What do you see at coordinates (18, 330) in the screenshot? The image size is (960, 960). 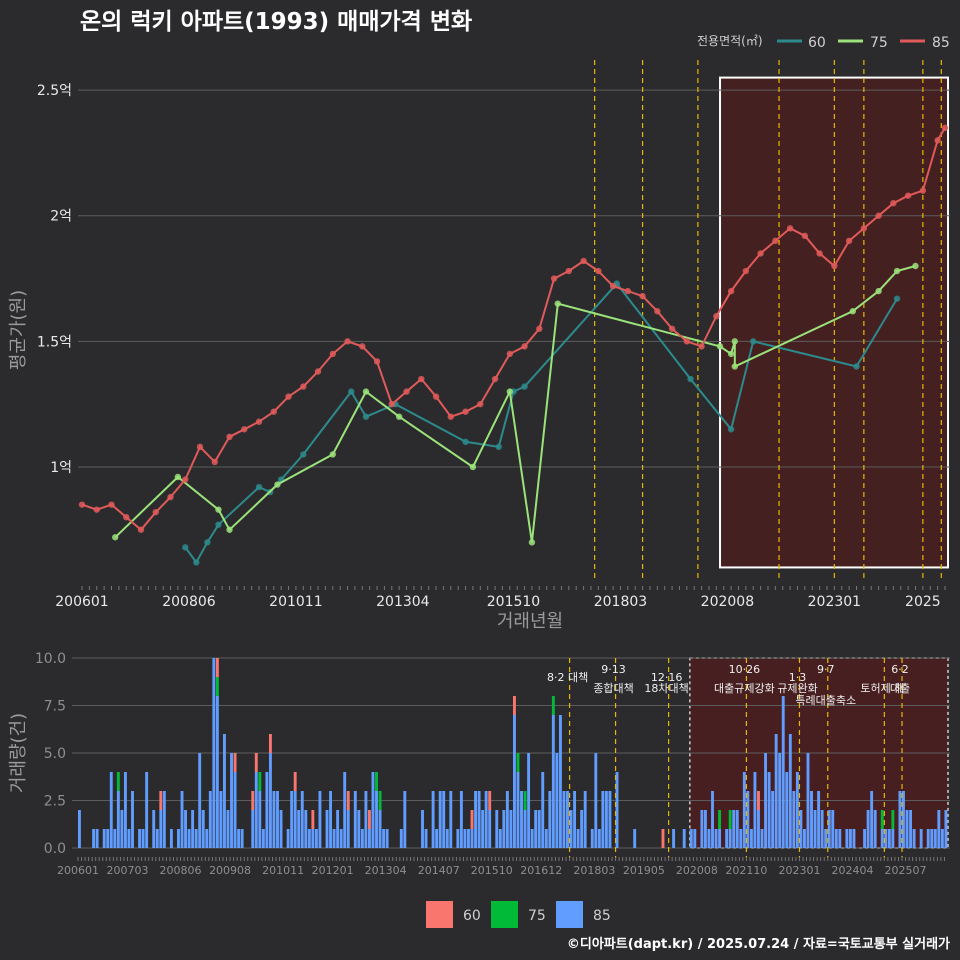 I see `y-axis-title: 평균가(원)` at bounding box center [18, 330].